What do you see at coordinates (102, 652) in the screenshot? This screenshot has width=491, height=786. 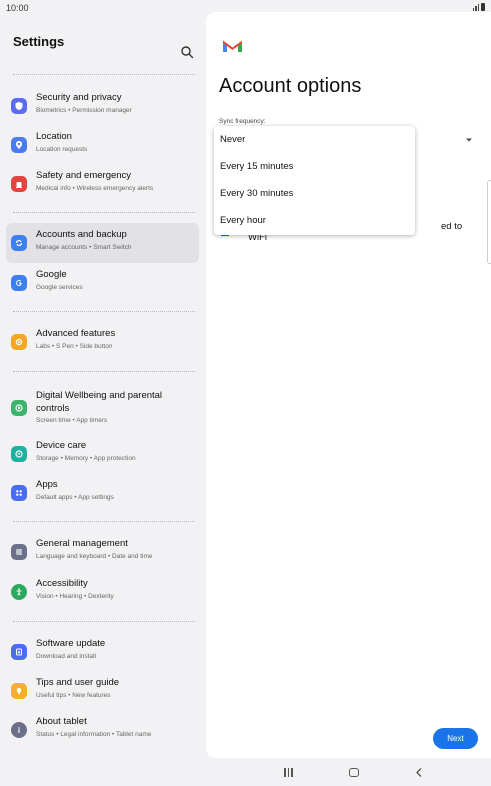 I see `settings-item-software-update: Software update Download and install` at bounding box center [102, 652].